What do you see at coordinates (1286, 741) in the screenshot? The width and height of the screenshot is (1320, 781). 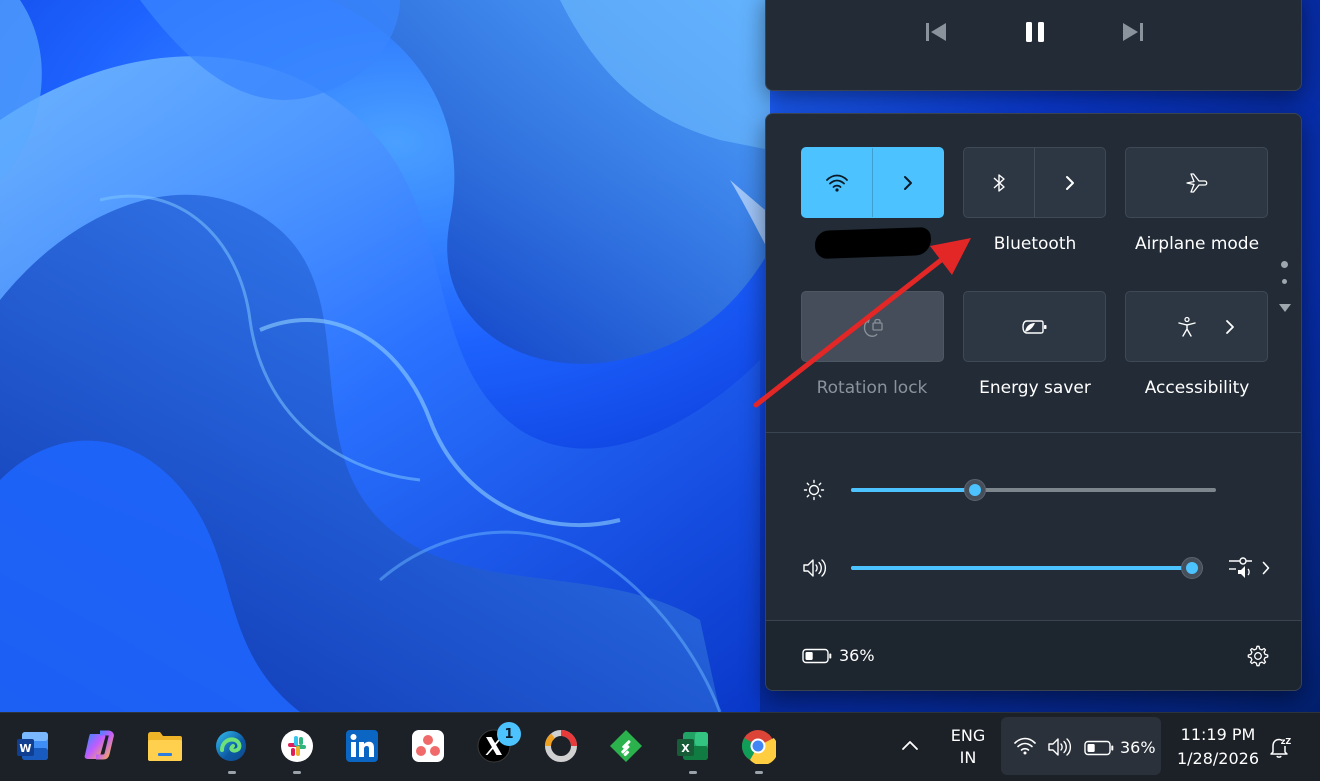 I see `svg-text: zZ` at bounding box center [1286, 741].